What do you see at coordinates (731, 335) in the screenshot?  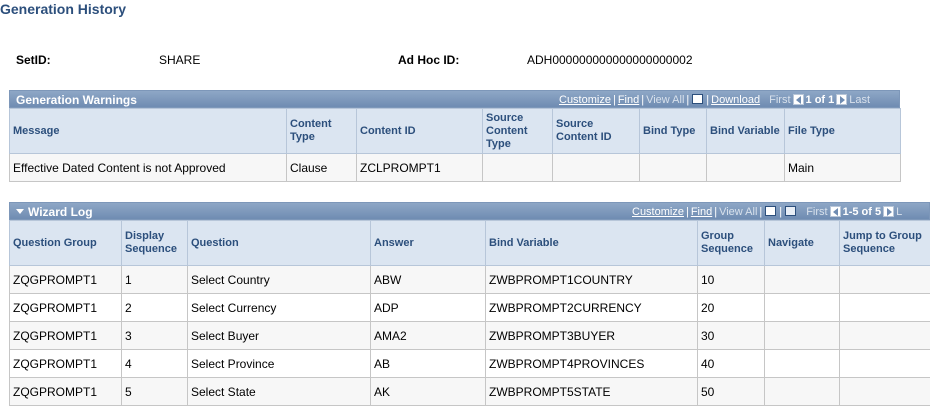 I see `cell-group-sequence: 30` at bounding box center [731, 335].